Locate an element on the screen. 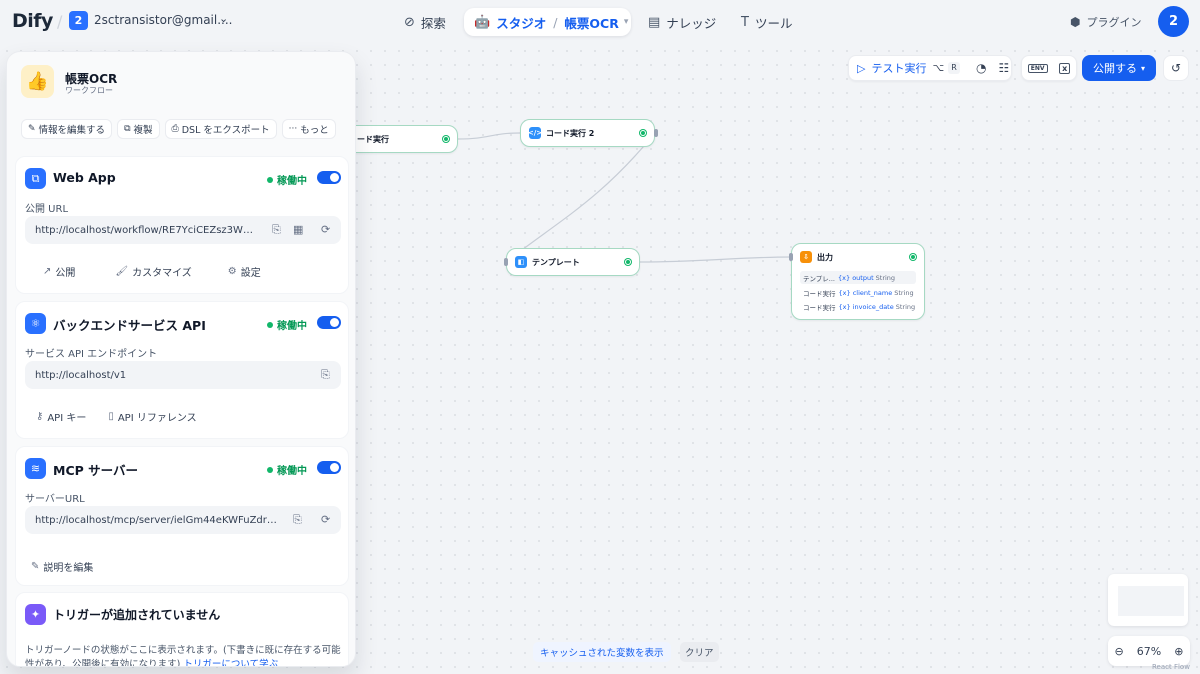  history-run-icon: ◔ is located at coordinates (981, 68).